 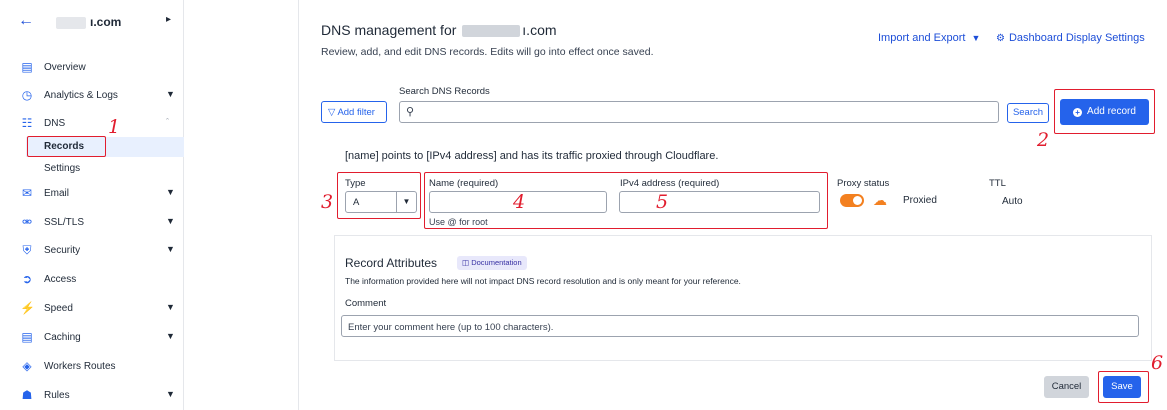 What do you see at coordinates (92, 339) in the screenshot?
I see `sidebar-item-caching: ▤ Caching ▼` at bounding box center [92, 339].